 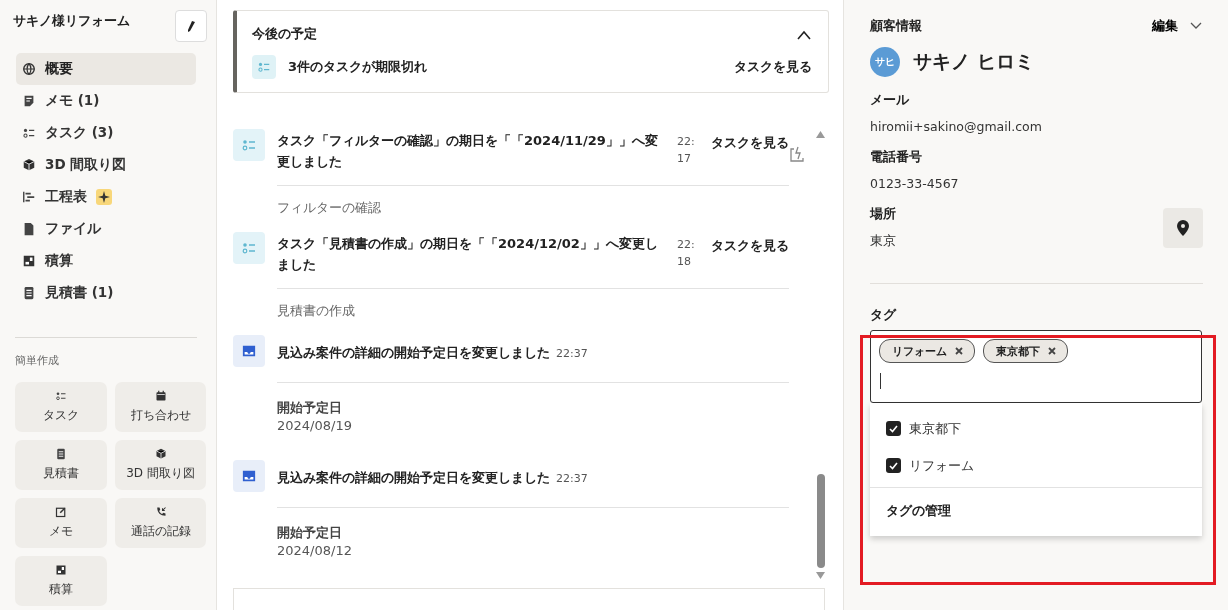 I want to click on activity-text: タスク「見積書の作成」の期日を「「2024/12/02」」へ変更しました, so click(x=468, y=254).